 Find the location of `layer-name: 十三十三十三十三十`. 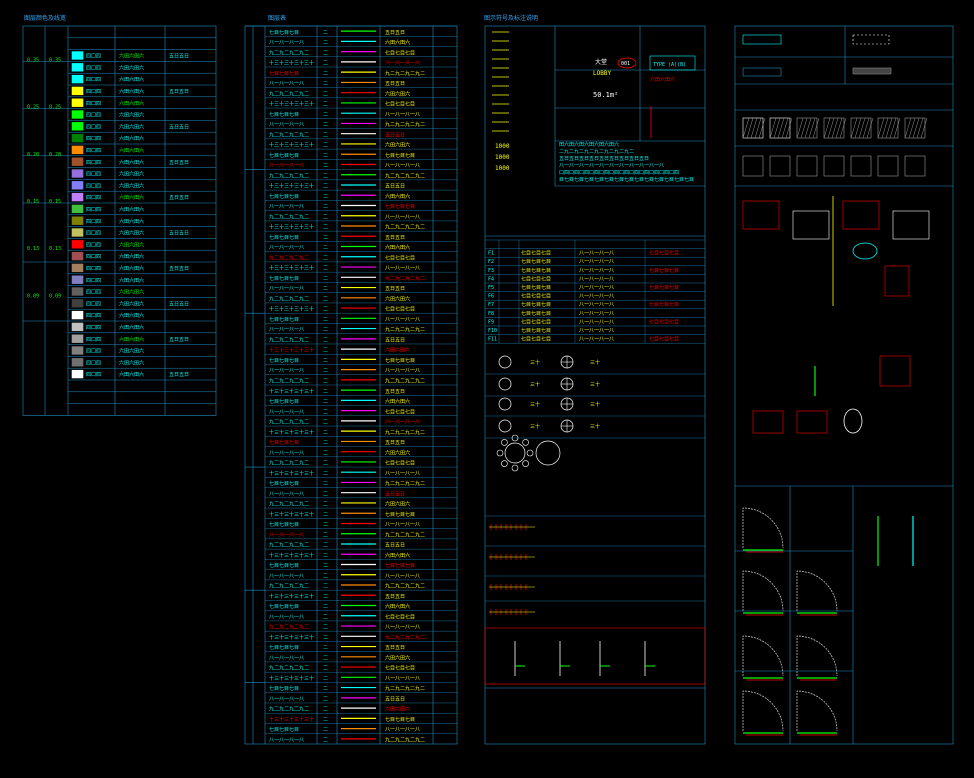

layer-name: 十三十三十三十三十 is located at coordinates (291, 719).